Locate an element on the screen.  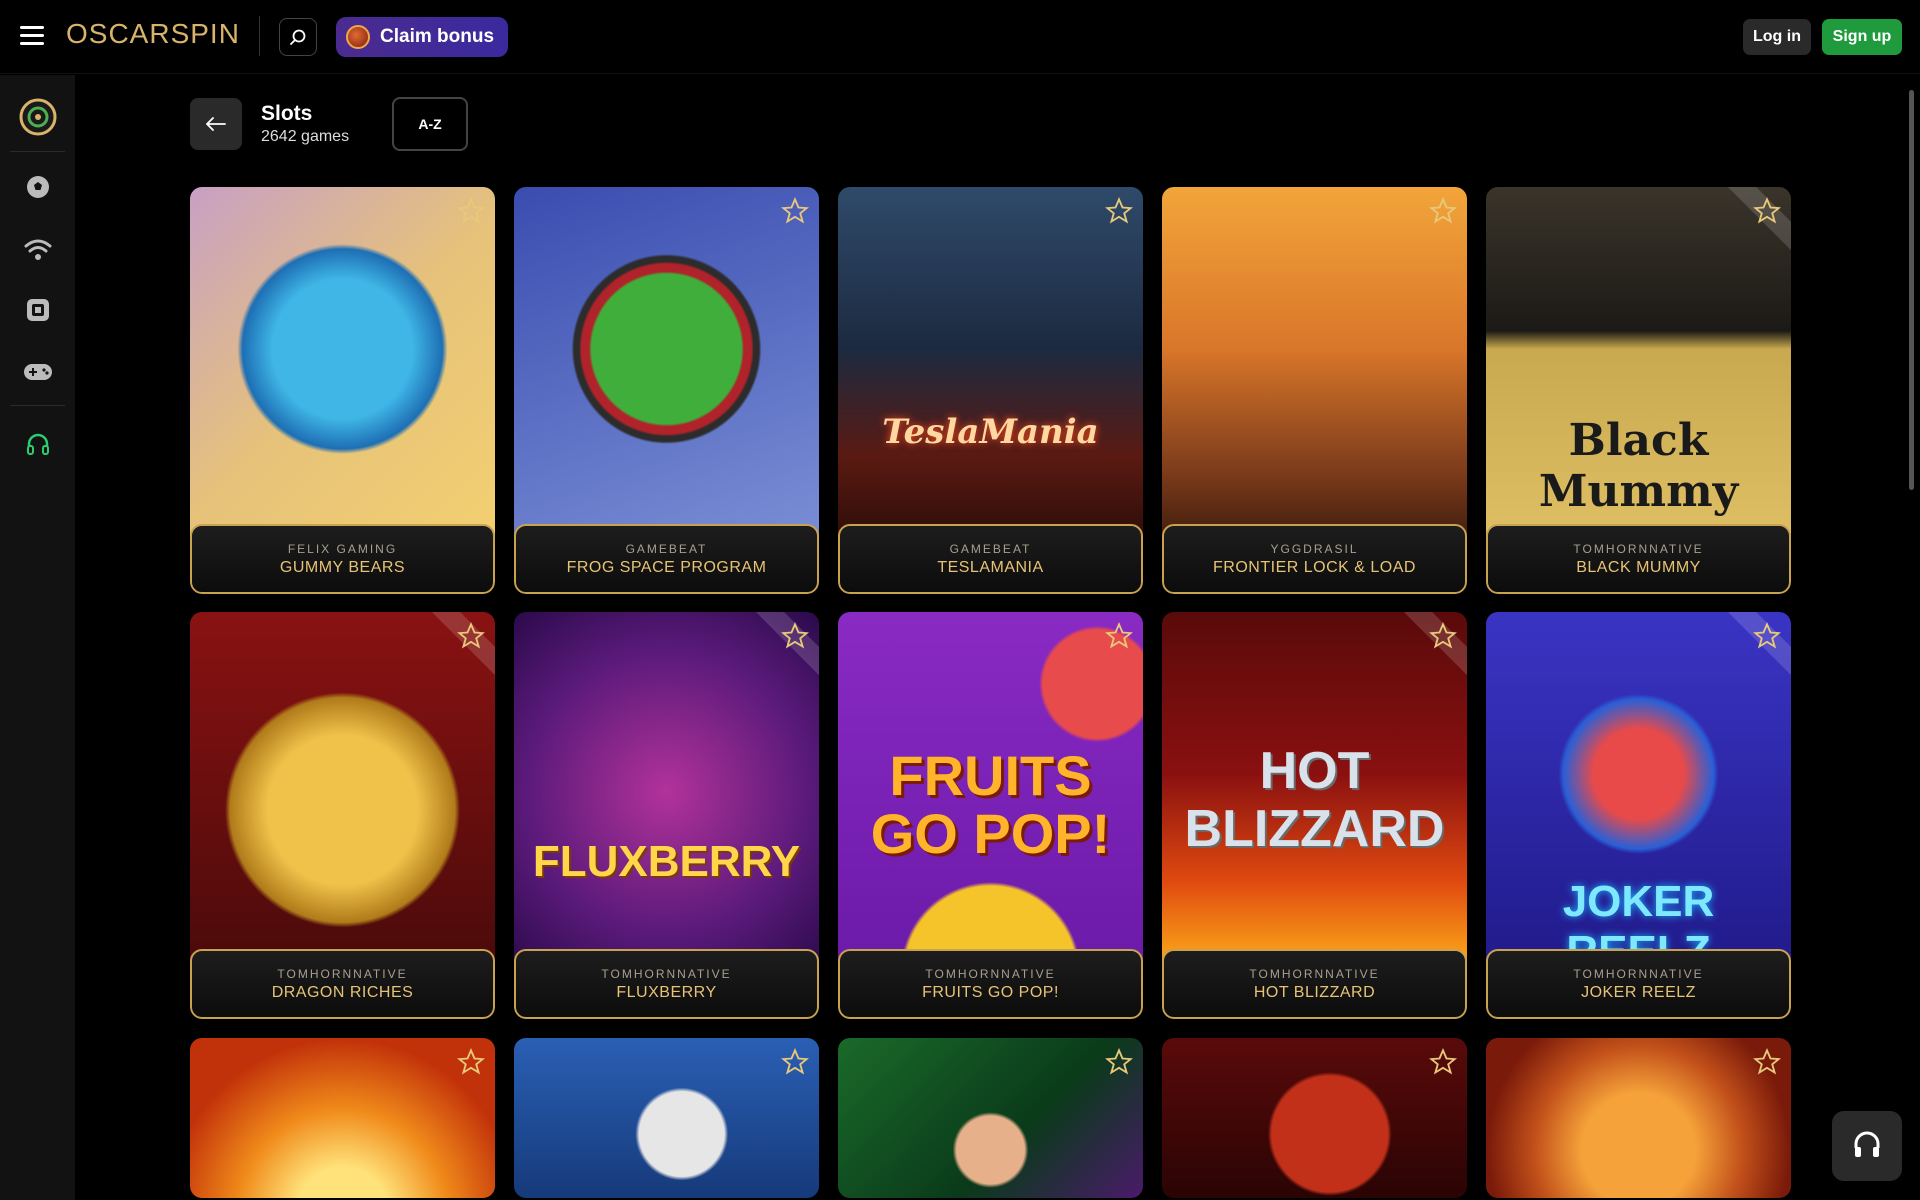
game-info-panel: TOMHORNNATIVE HOT BLIZZARD is located at coordinates (1314, 984).